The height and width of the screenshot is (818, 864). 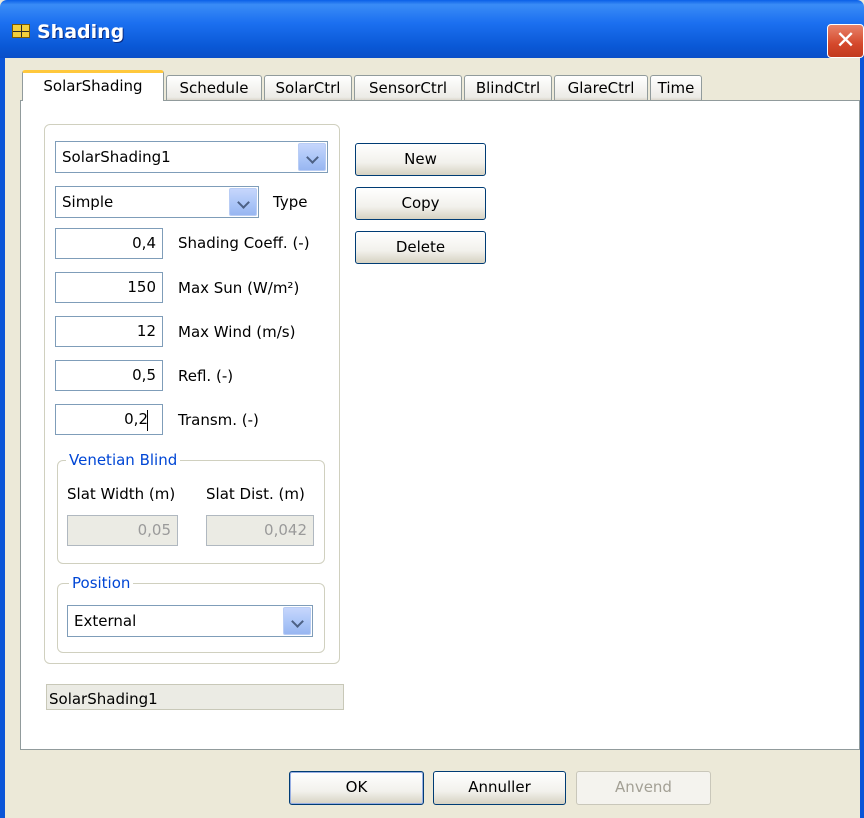 I want to click on slat-width-label: Slat Width (m), so click(x=121, y=494).